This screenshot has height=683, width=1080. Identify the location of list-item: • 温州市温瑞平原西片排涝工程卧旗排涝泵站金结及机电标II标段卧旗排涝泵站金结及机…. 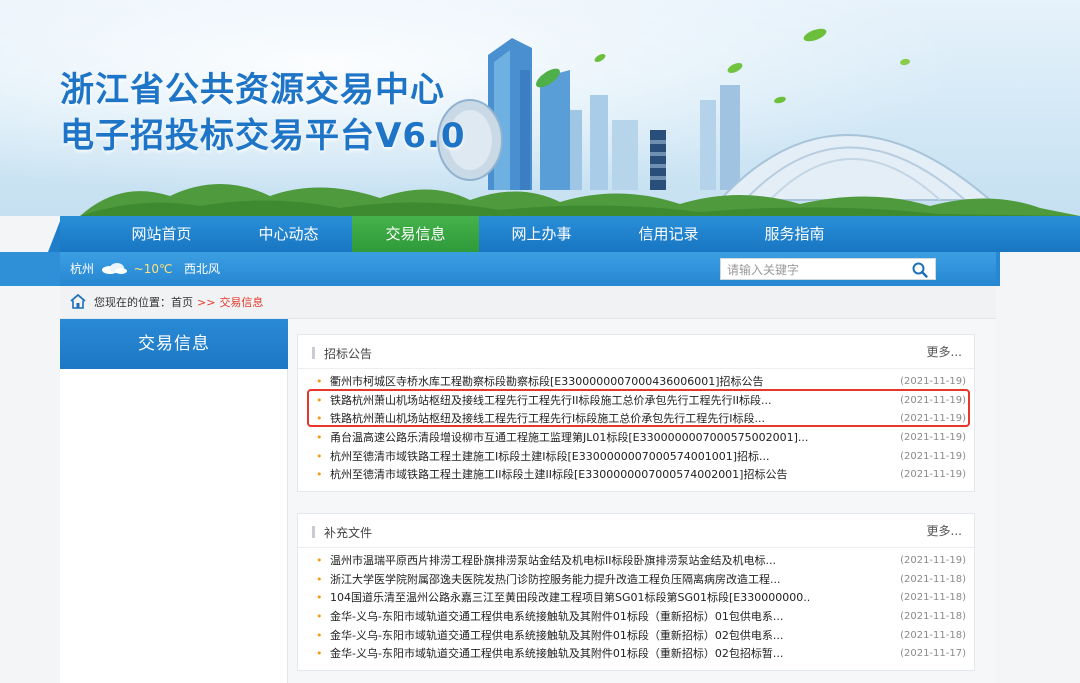
(641, 561).